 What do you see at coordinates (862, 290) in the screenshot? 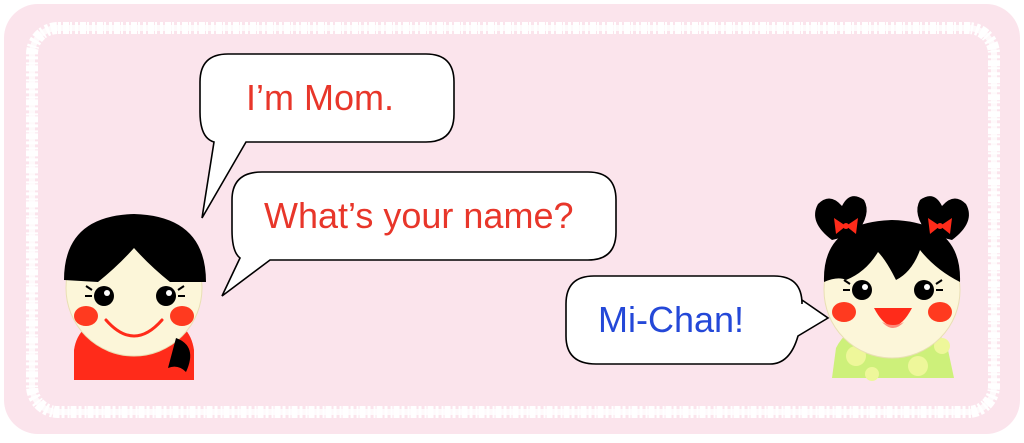
I see `child-left-eye-icon` at bounding box center [862, 290].